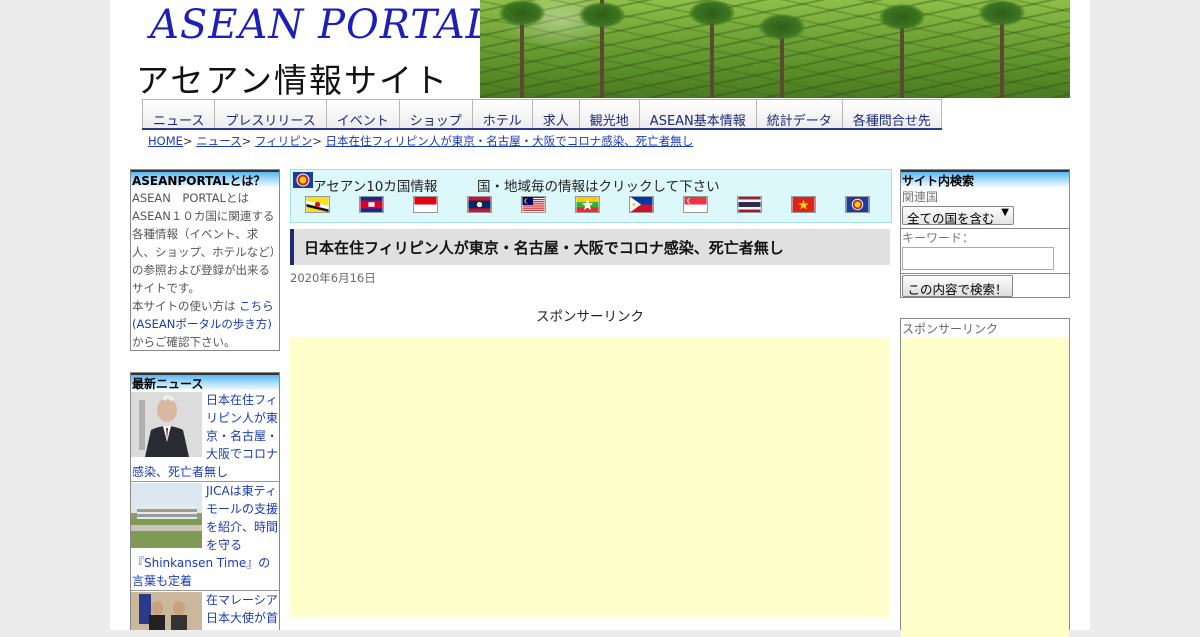 This screenshot has height=637, width=1200. I want to click on nav-contacts: 各種問合せ先, so click(892, 114).